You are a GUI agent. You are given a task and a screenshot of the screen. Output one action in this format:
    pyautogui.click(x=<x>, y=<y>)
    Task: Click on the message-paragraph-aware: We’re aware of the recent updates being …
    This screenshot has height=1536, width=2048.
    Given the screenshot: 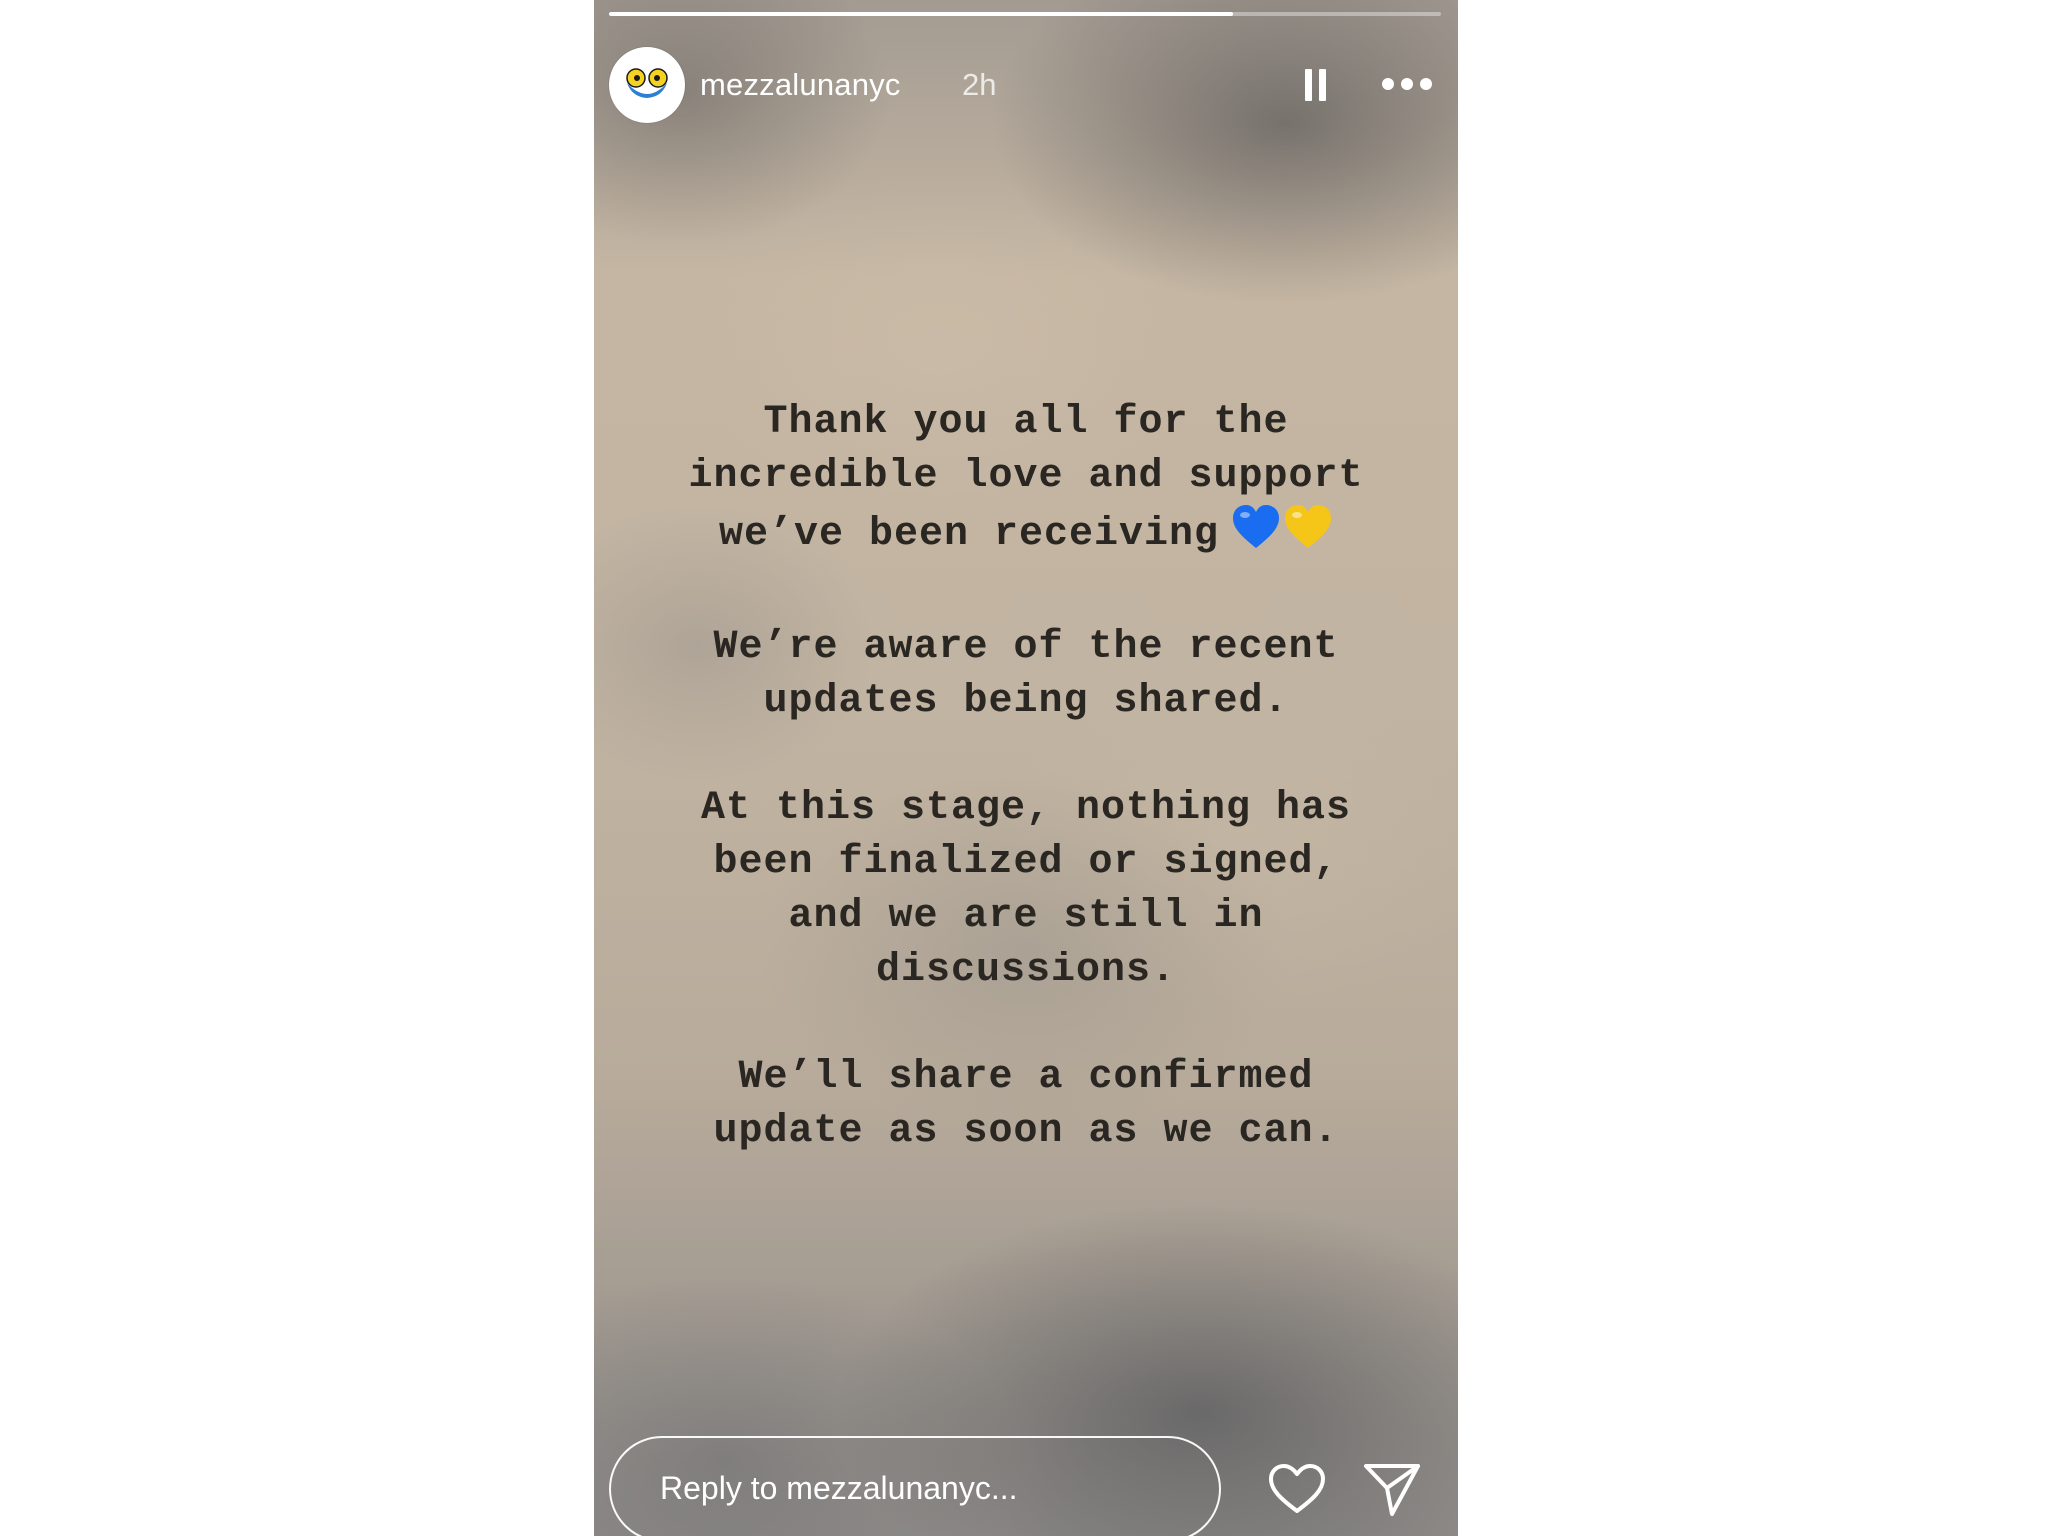 What is the action you would take?
    pyautogui.click(x=1026, y=674)
    